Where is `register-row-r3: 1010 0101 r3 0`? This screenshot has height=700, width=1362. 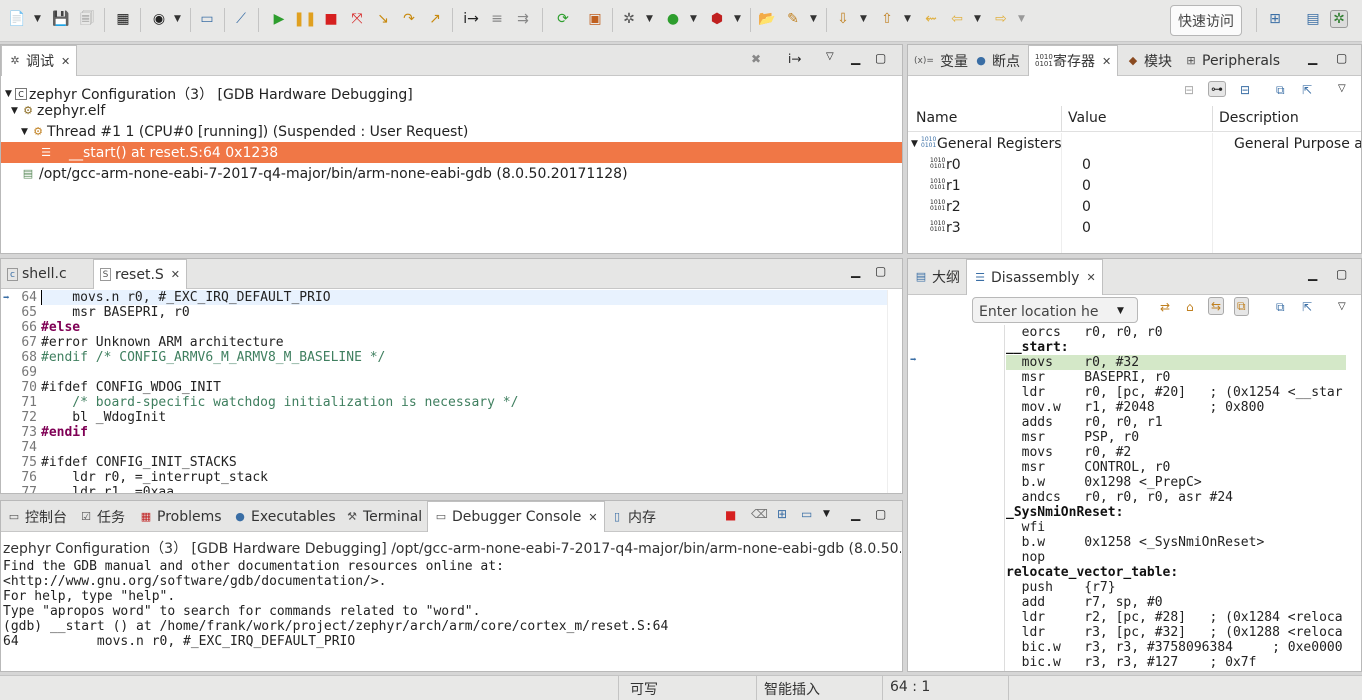
register-row-r3: 1010 0101 r3 0 is located at coordinates (1134, 227).